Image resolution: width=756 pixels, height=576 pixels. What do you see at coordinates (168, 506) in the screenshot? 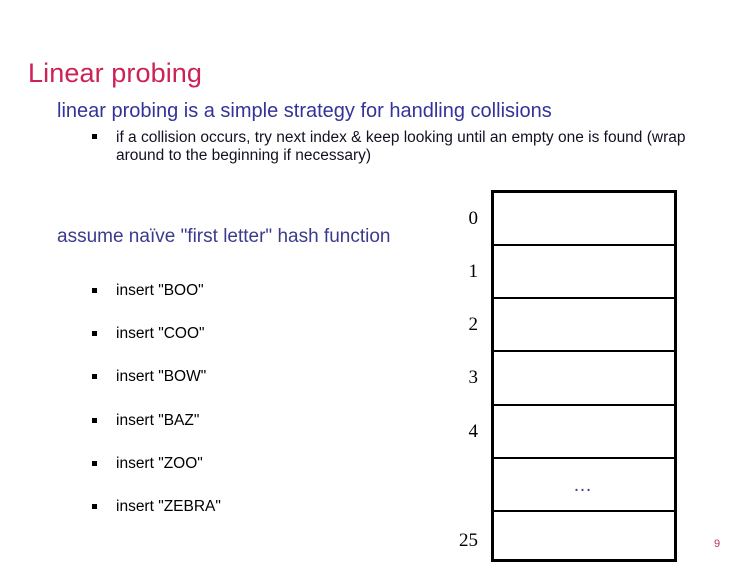
I see `insert-label: insert "ZEBRA"` at bounding box center [168, 506].